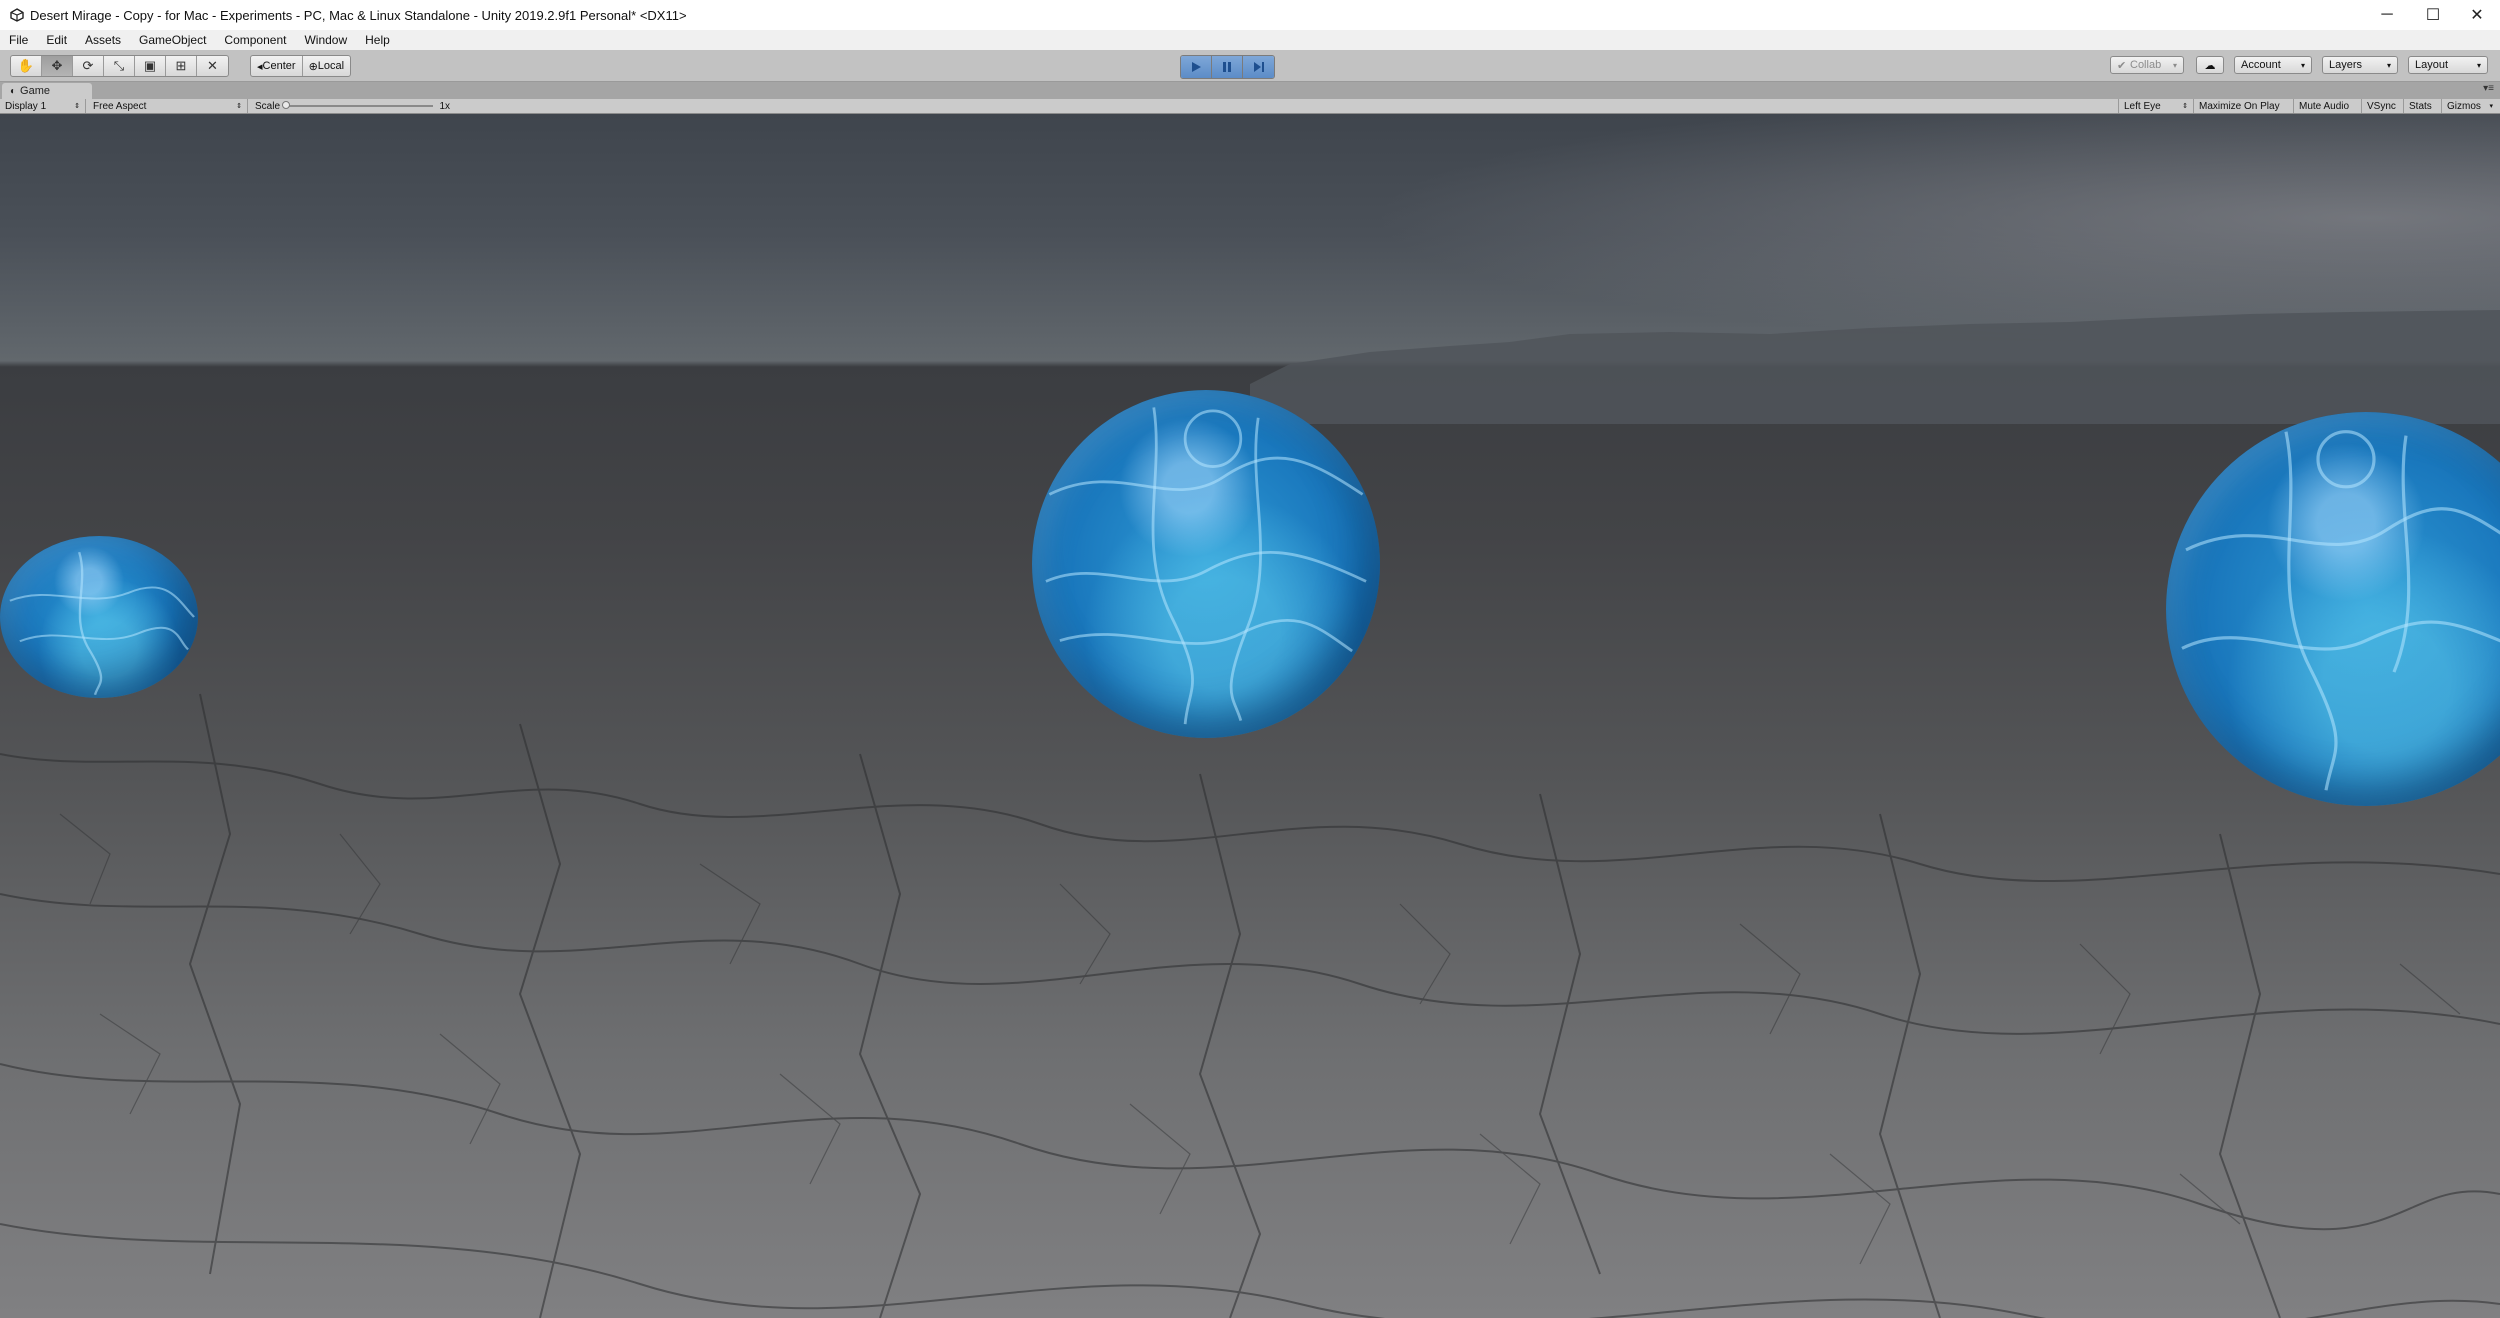  I want to click on custom-tool-icon: ✕, so click(212, 66).